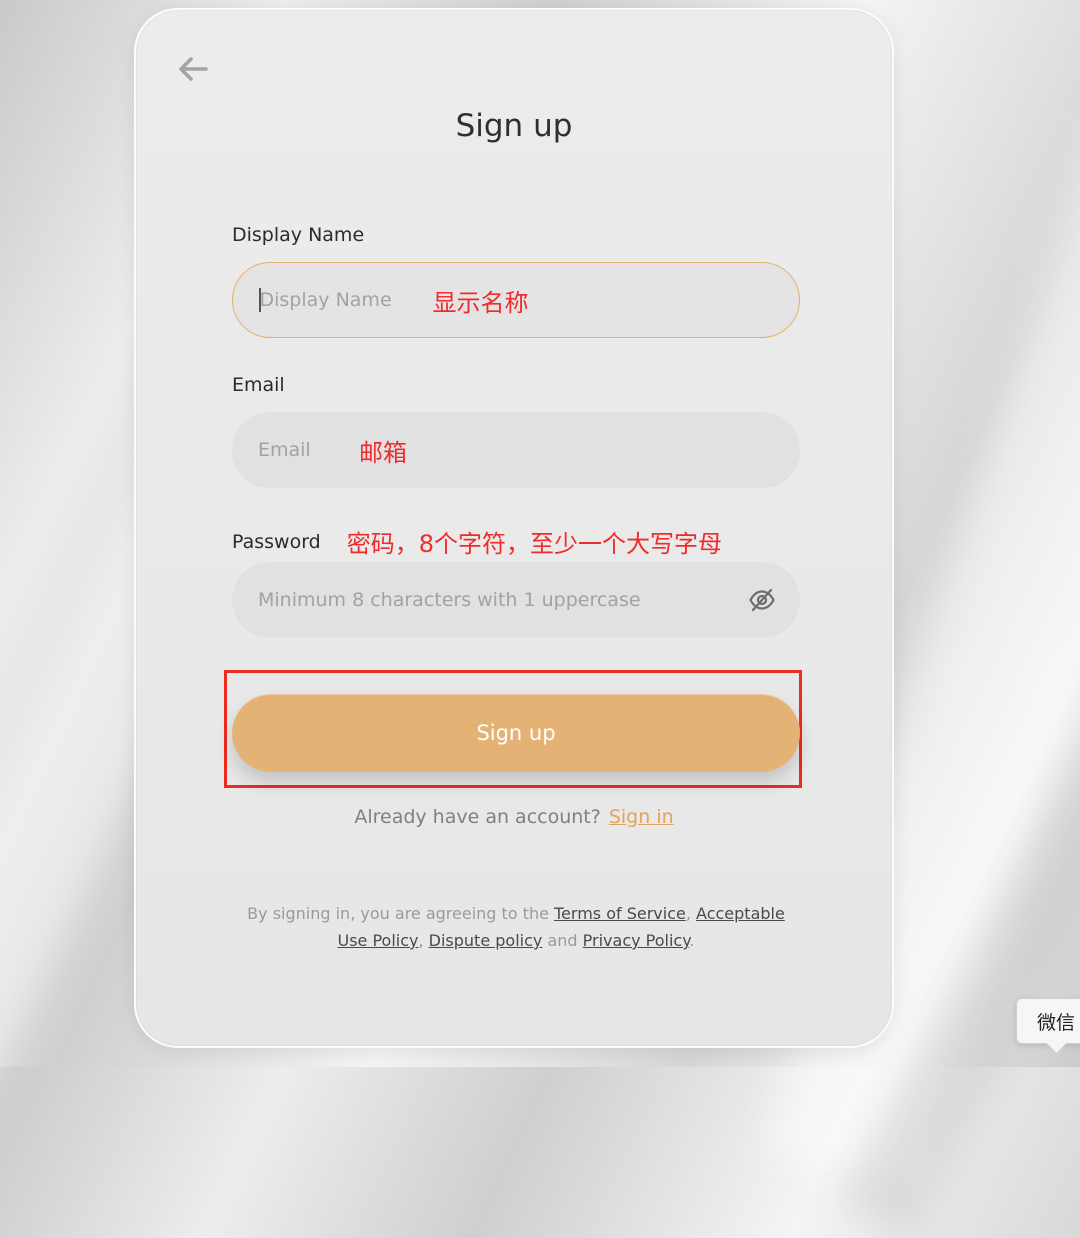 The height and width of the screenshot is (1238, 1080). I want to click on email-field: 邮箱, so click(516, 450).